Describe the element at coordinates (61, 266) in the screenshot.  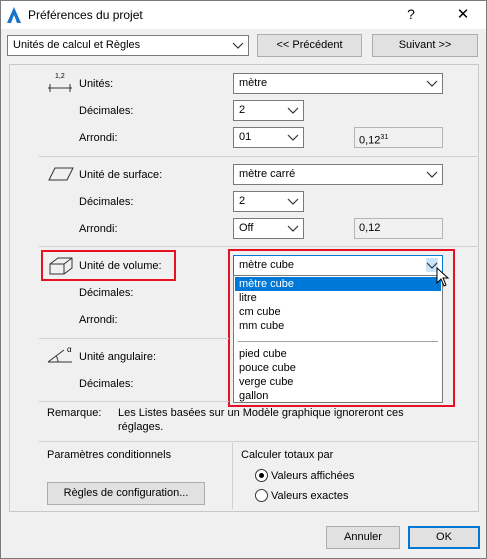
I see `volume-cube-icon` at that location.